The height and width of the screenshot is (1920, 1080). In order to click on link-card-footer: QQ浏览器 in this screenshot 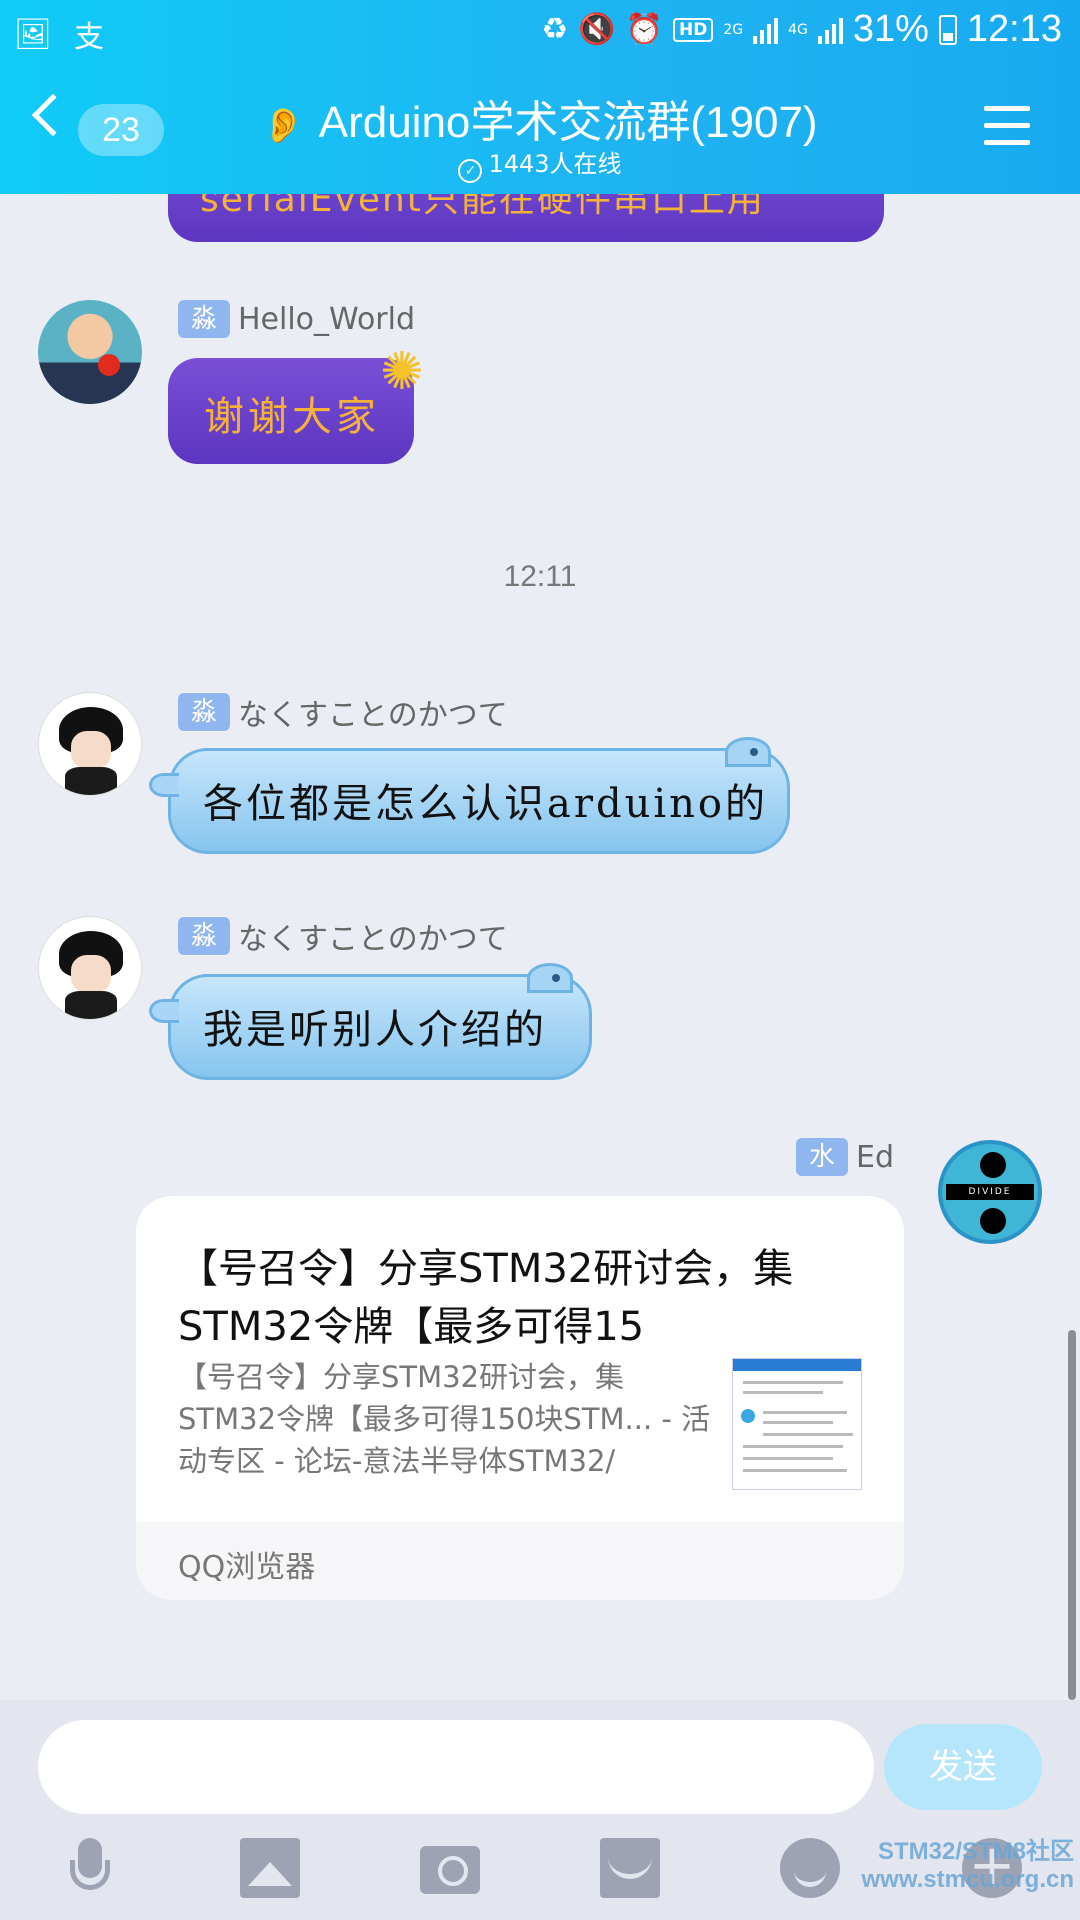, I will do `click(520, 1561)`.